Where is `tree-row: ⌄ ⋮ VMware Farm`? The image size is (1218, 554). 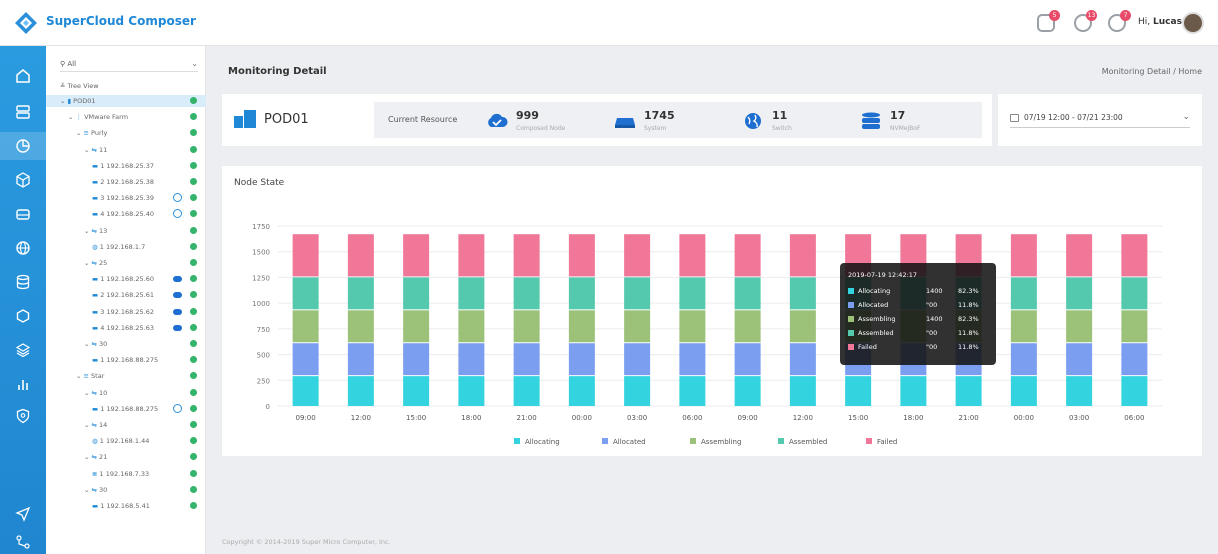 tree-row: ⌄ ⋮ VMware Farm is located at coordinates (126, 117).